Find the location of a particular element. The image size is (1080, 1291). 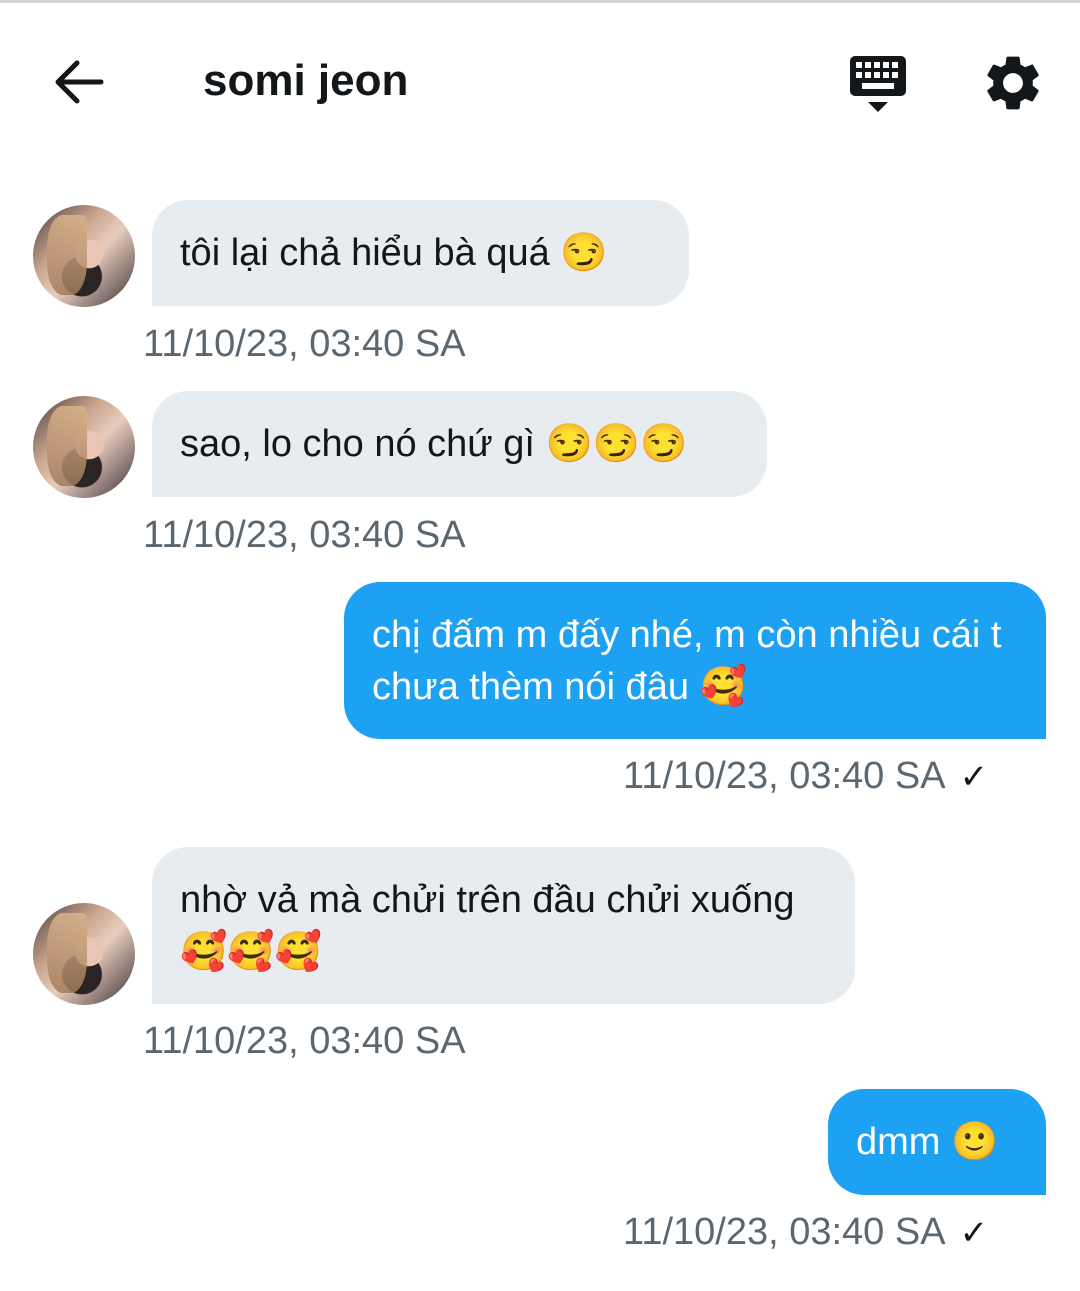

message-bubble-incoming: tôi lại chả hiểu bà quá 😏 is located at coordinates (420, 253).